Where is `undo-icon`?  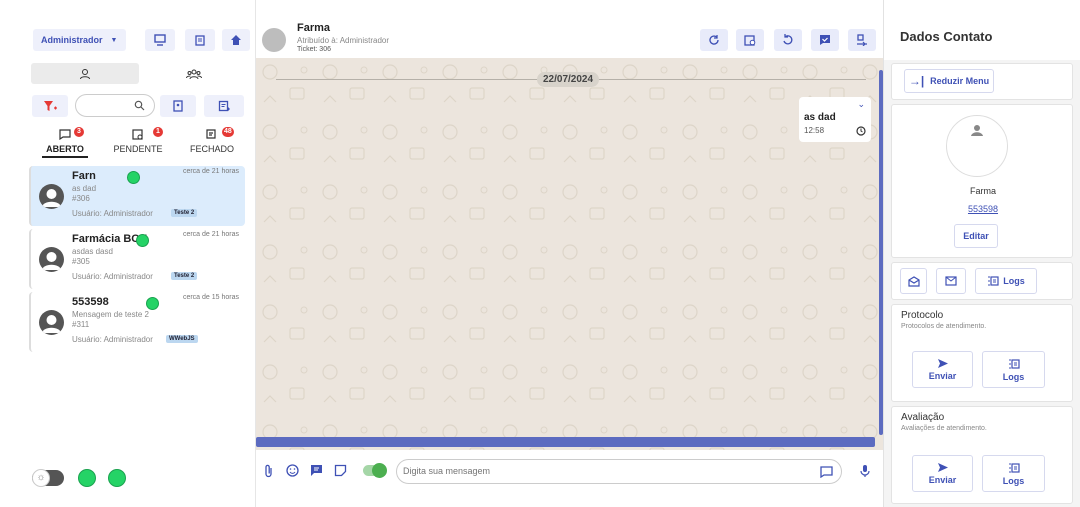
undo-icon is located at coordinates (788, 39).